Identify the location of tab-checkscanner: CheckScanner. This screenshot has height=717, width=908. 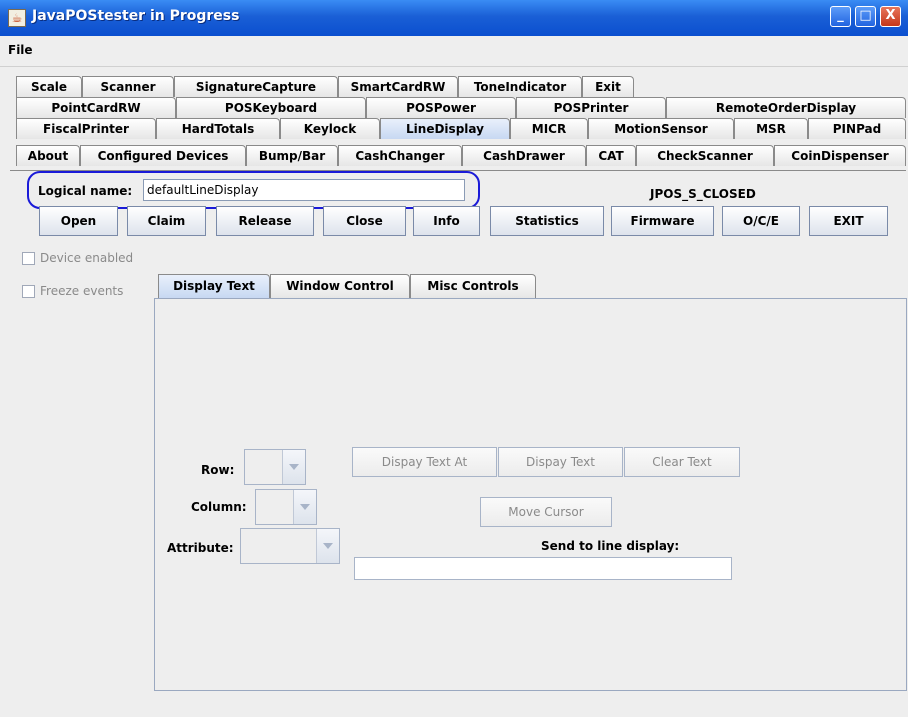
(705, 155).